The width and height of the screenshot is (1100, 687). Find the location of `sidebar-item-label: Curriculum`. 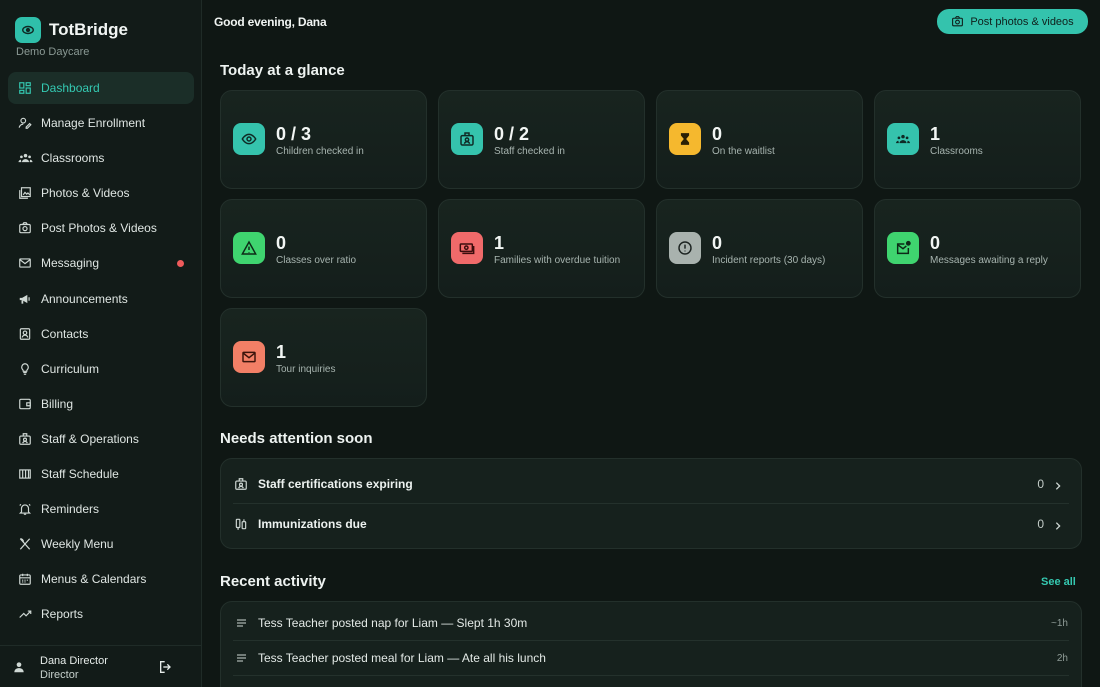

sidebar-item-label: Curriculum is located at coordinates (70, 368).